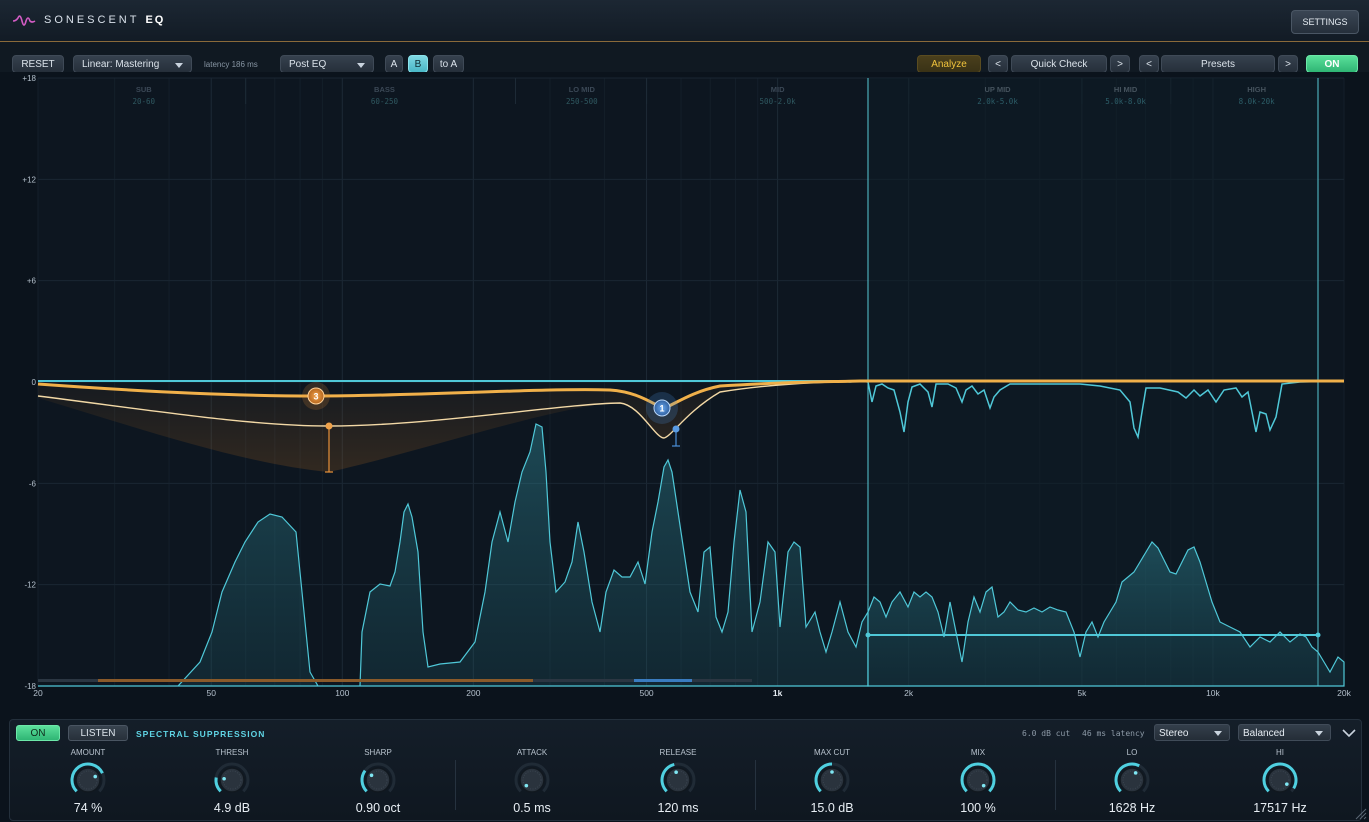 This screenshot has width=1369, height=822. What do you see at coordinates (98, 733) in the screenshot?
I see `listen-button: LISTEN` at bounding box center [98, 733].